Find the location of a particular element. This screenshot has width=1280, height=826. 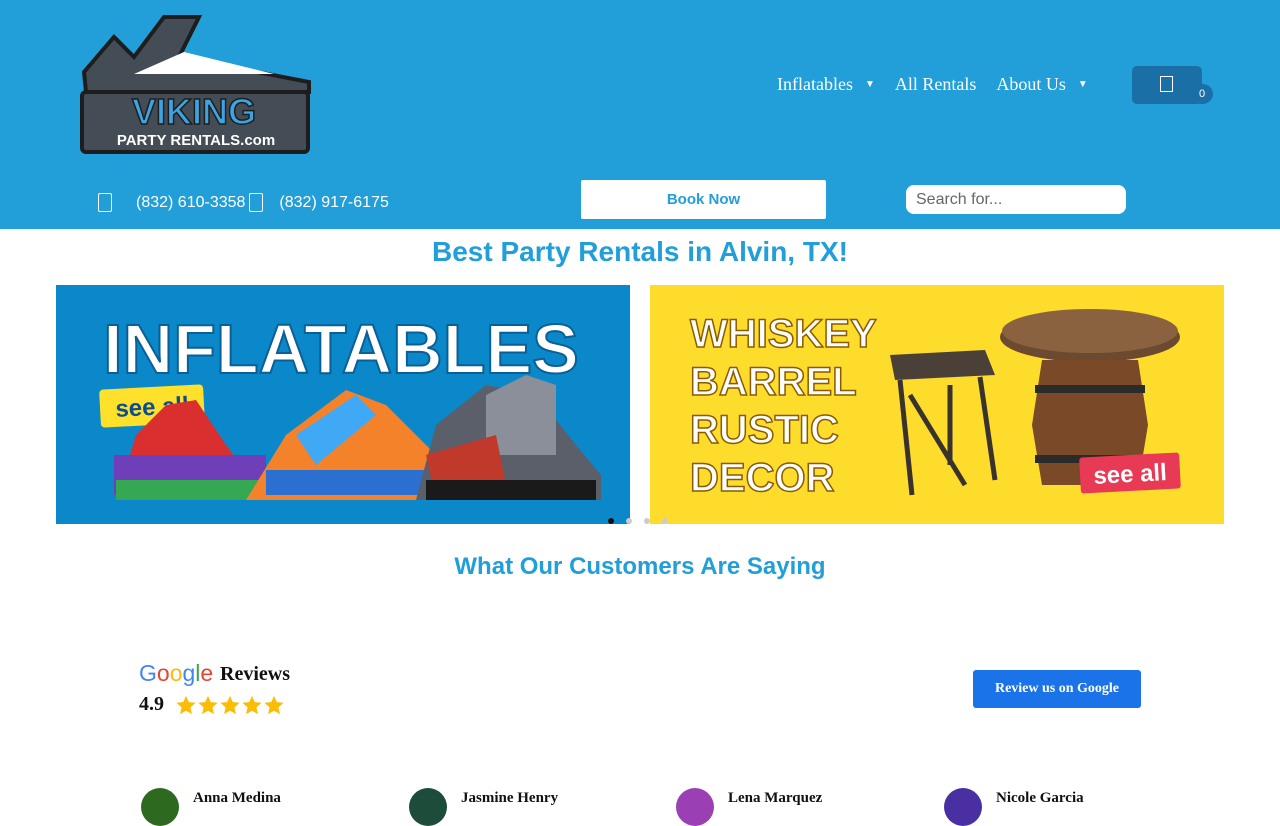

cart-count-badge: 0 is located at coordinates (1202, 94).